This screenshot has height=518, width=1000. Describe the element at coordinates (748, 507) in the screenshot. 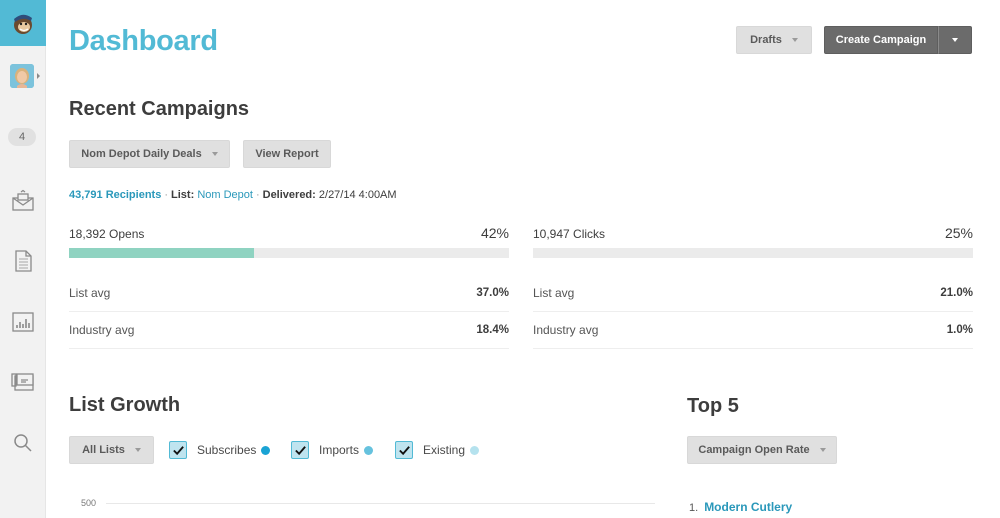

I see `campaign-link: Modern Cutlery` at that location.